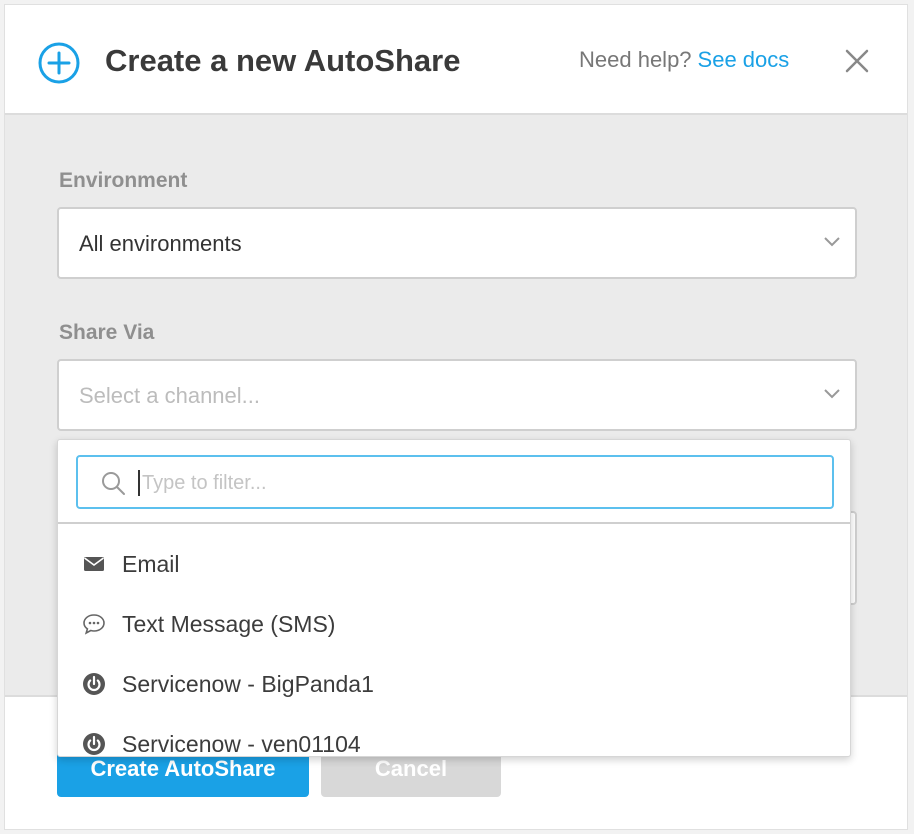  Describe the element at coordinates (248, 684) in the screenshot. I see `option-label: Servicenow - BigPanda1` at that location.